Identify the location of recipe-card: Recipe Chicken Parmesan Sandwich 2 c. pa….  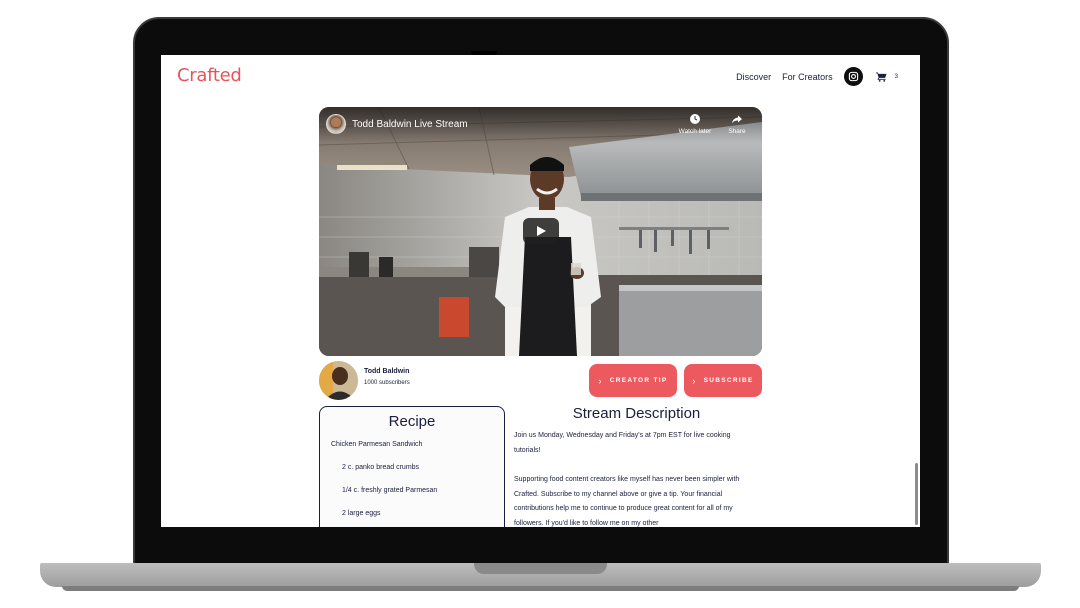
(412, 466).